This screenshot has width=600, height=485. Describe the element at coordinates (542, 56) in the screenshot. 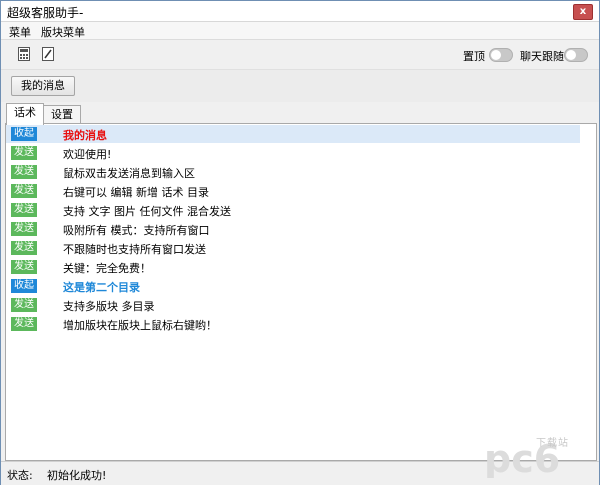

I see `chat-follow-label: 聊天跟随` at that location.